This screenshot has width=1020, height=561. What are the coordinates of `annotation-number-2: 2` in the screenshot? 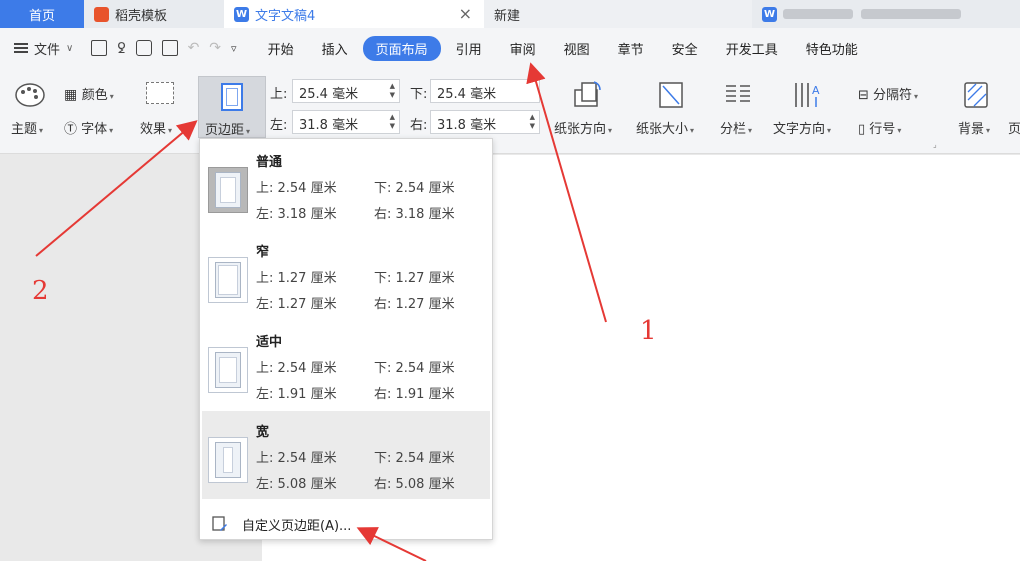 It's located at (40, 291).